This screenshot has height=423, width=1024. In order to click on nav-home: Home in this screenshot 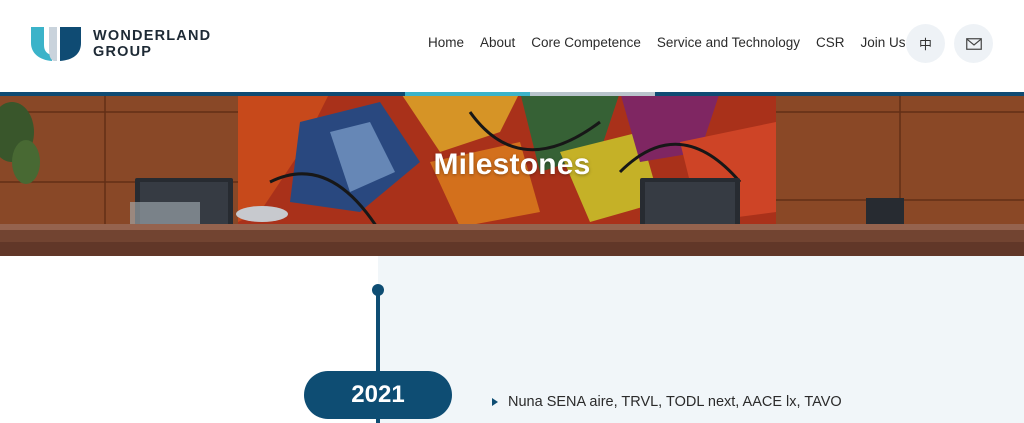, I will do `click(446, 42)`.